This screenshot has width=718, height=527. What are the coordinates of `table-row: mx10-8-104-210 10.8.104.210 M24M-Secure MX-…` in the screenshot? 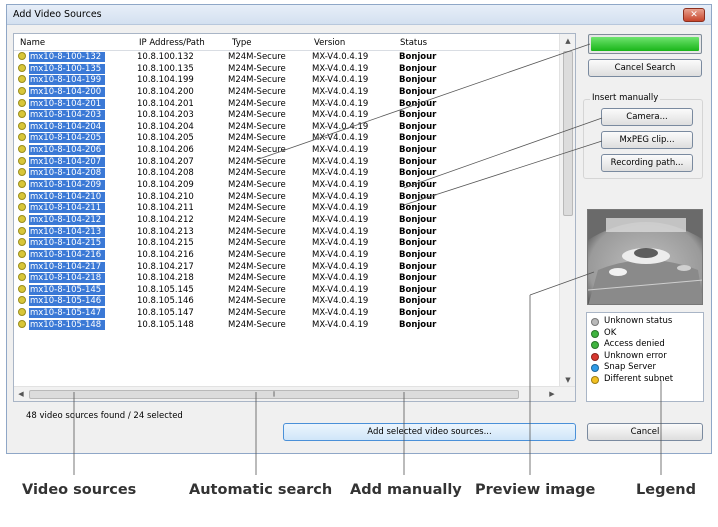 It's located at (287, 197).